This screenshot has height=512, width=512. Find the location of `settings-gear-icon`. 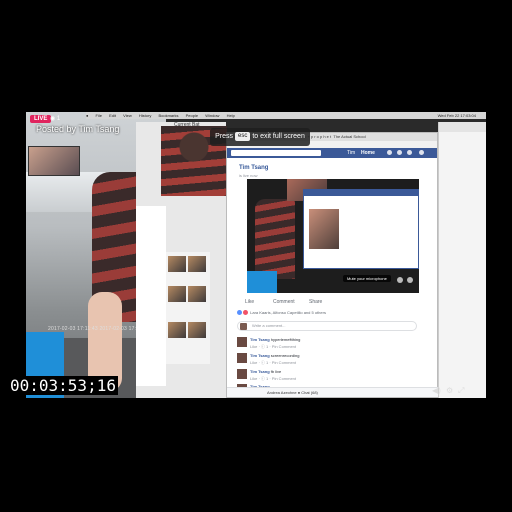

settings-gear-icon is located at coordinates (400, 280).